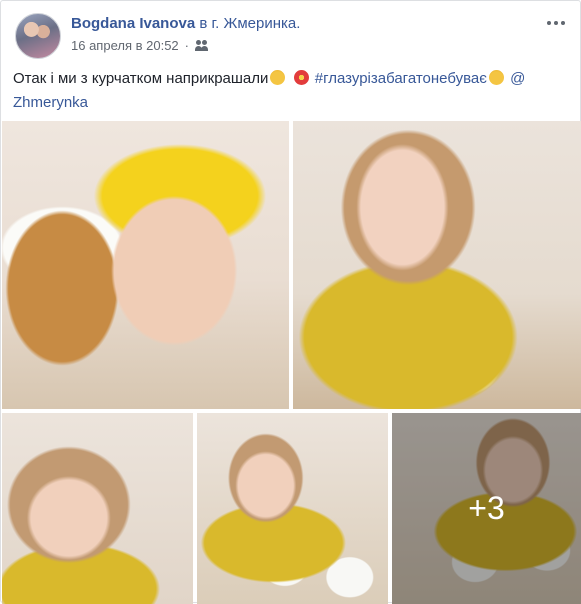  What do you see at coordinates (262, 23) in the screenshot?
I see `location-link: Жмеринка.` at bounding box center [262, 23].